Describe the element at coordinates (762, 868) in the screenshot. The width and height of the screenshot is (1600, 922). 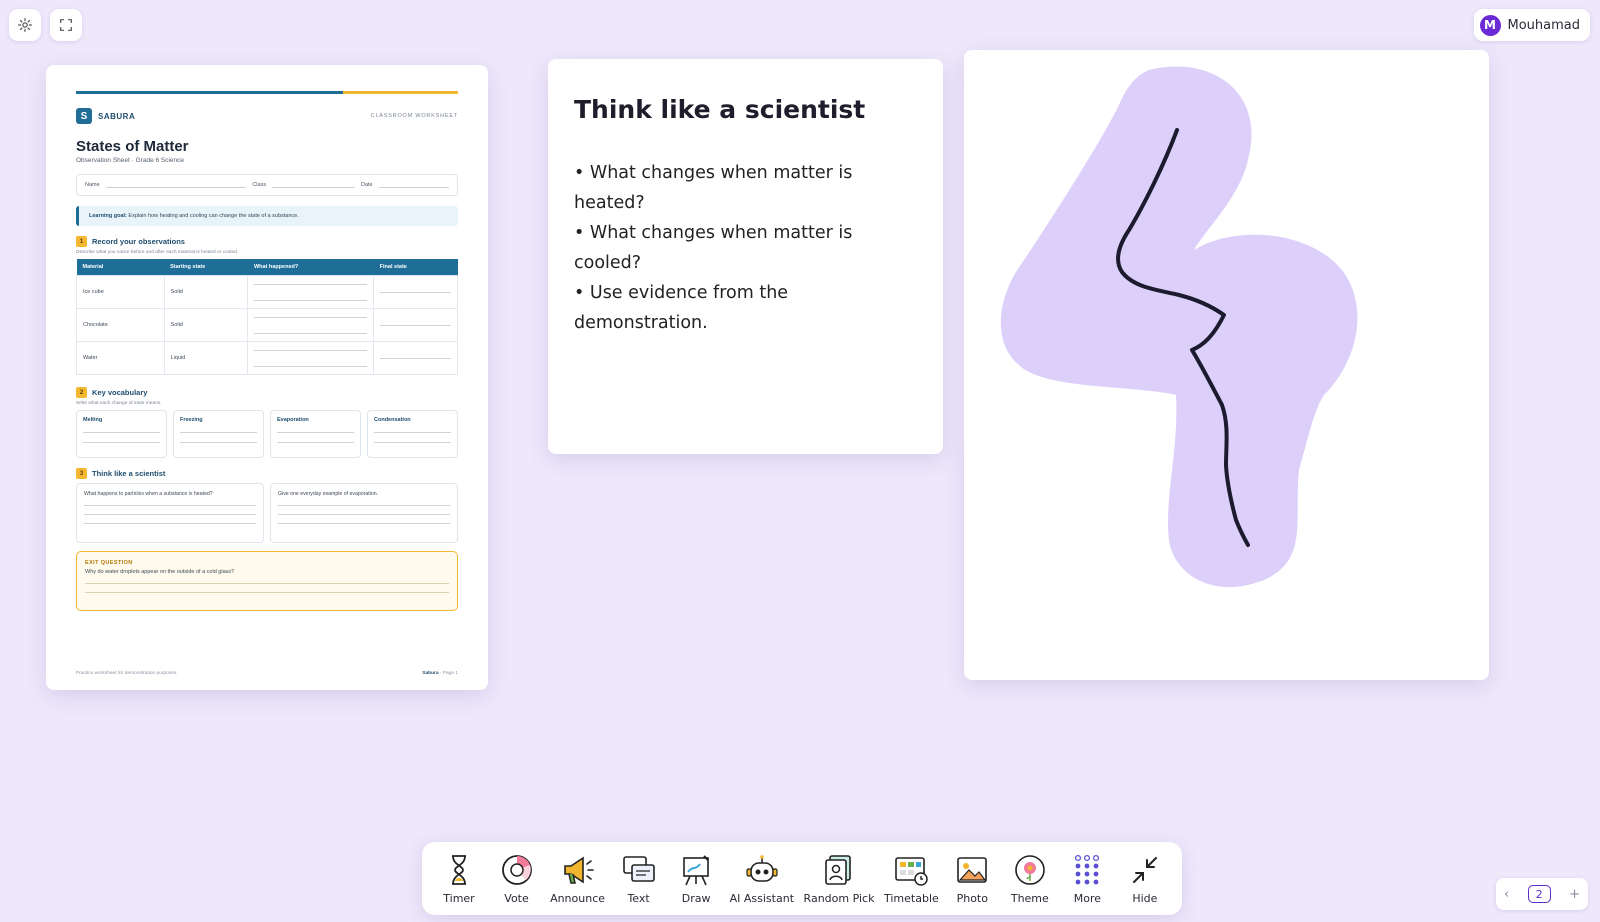
I see `robot-icon` at that location.